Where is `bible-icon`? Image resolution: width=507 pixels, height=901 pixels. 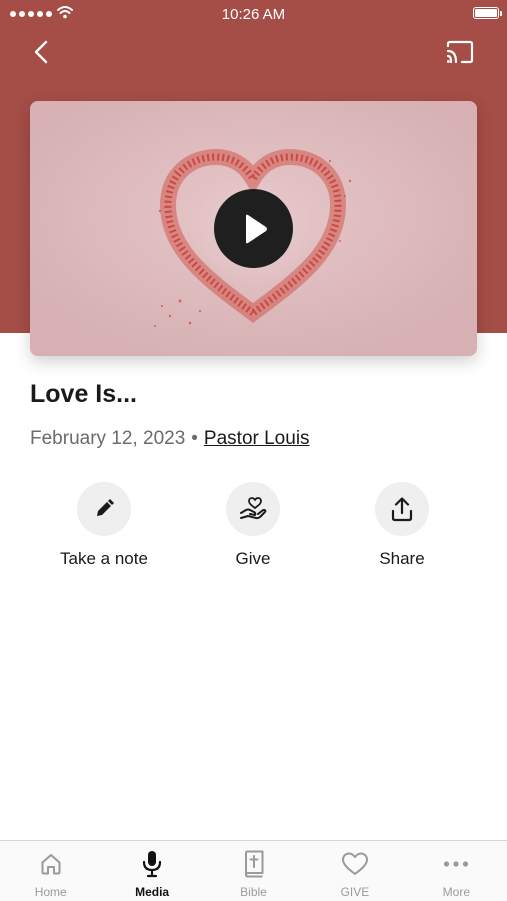
bible-icon is located at coordinates (254, 864).